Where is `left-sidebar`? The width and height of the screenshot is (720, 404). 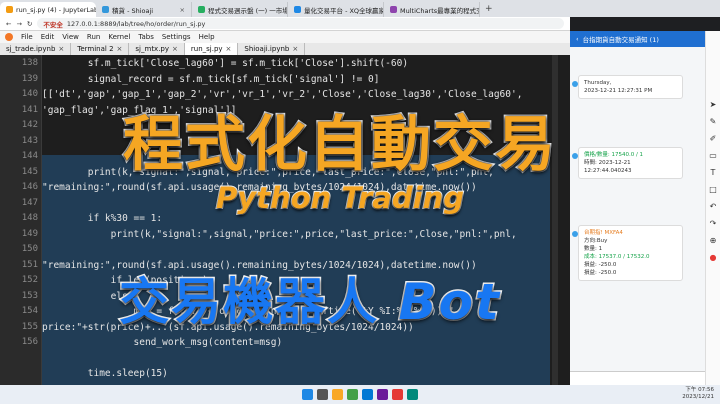 left-sidebar is located at coordinates (5, 220).